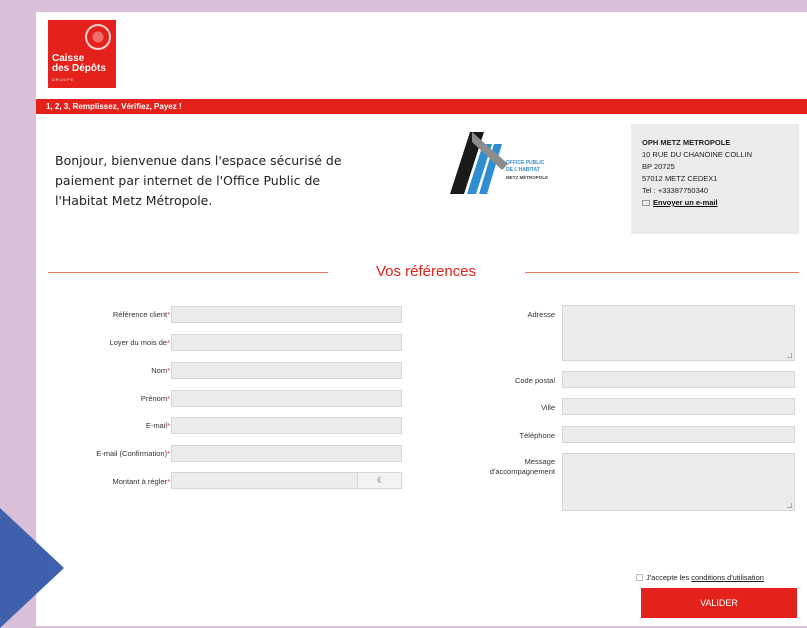 The image size is (807, 628). Describe the element at coordinates (678, 482) in the screenshot. I see `message-textarea` at that location.